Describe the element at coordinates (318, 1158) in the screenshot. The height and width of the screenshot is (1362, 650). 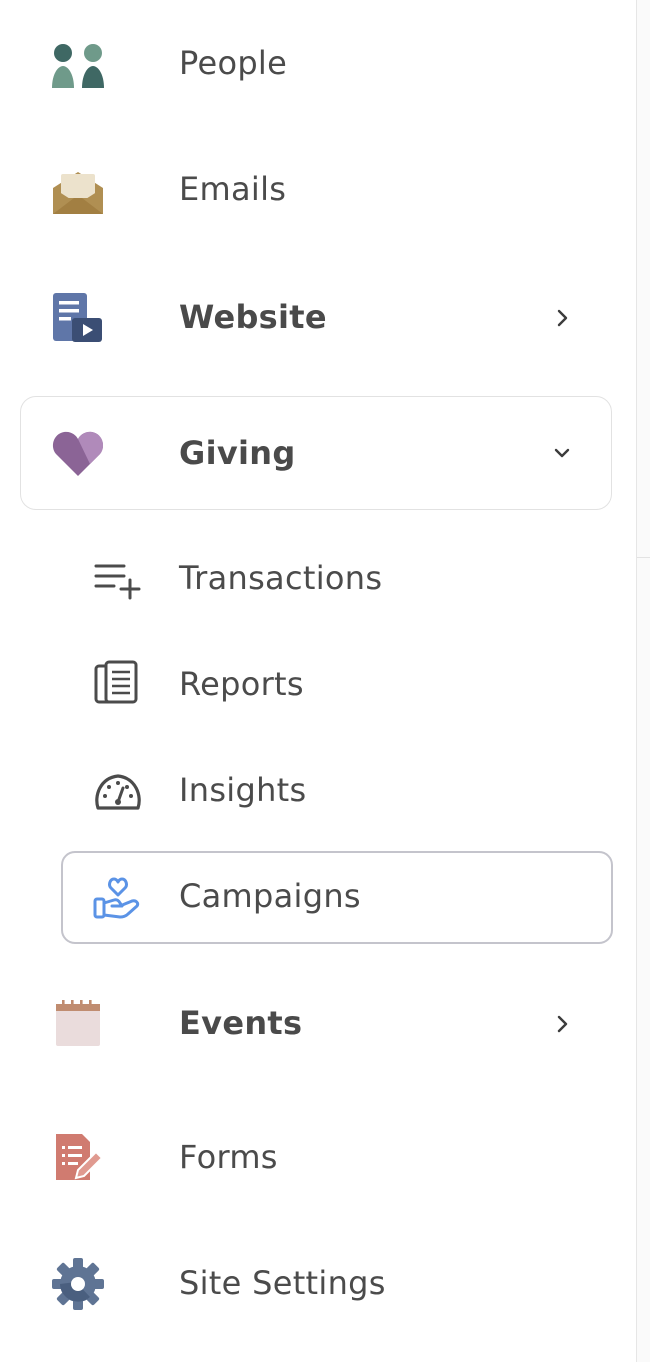
I see `nav-item-forms: Forms` at that location.